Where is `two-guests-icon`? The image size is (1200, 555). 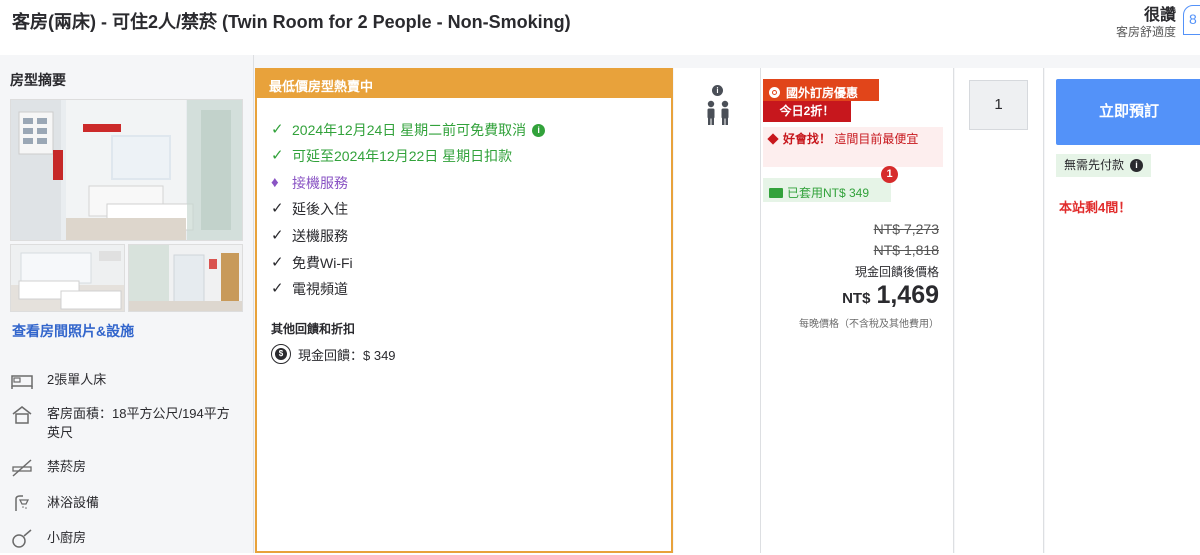 two-guests-icon is located at coordinates (718, 112).